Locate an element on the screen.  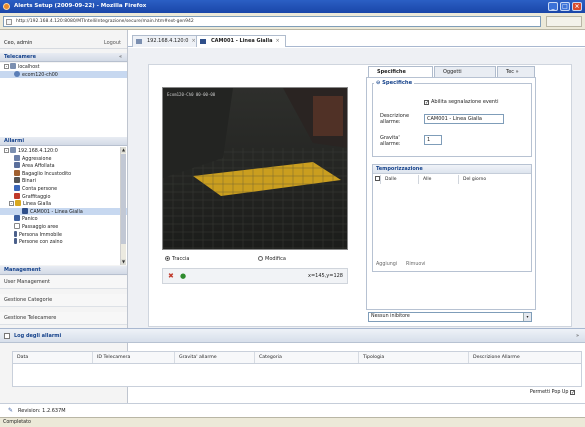
tree-node-alarm: Persone con zaino is located at coordinates (63, 242).